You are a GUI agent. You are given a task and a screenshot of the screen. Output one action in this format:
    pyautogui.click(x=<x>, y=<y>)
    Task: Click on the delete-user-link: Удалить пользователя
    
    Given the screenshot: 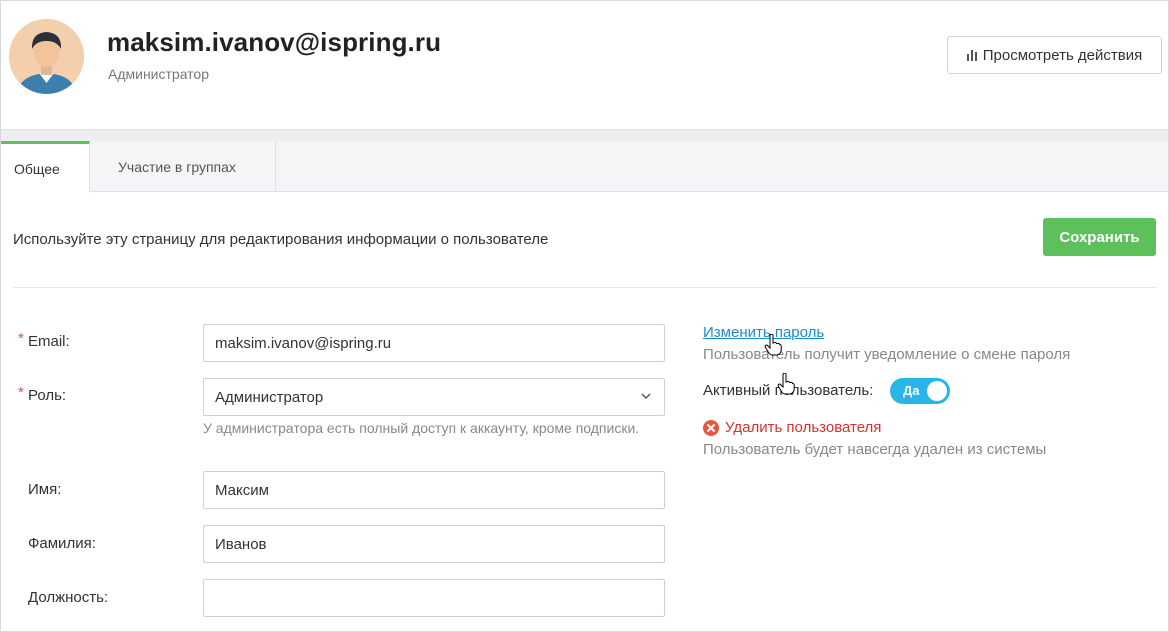 What is the action you would take?
    pyautogui.click(x=803, y=427)
    